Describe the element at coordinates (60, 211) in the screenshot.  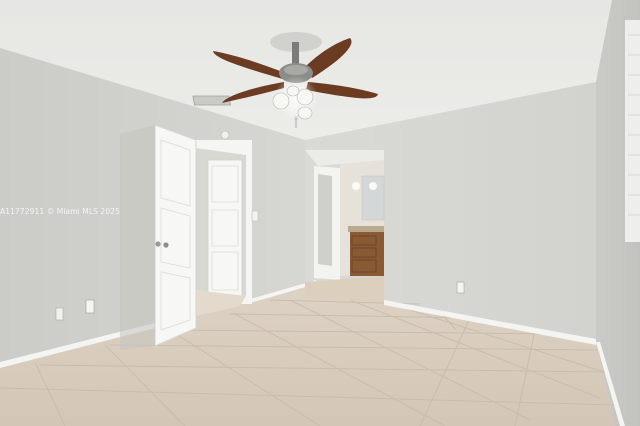
I see `mls-watermark: A11772911 © Miami MLS 2025` at that location.